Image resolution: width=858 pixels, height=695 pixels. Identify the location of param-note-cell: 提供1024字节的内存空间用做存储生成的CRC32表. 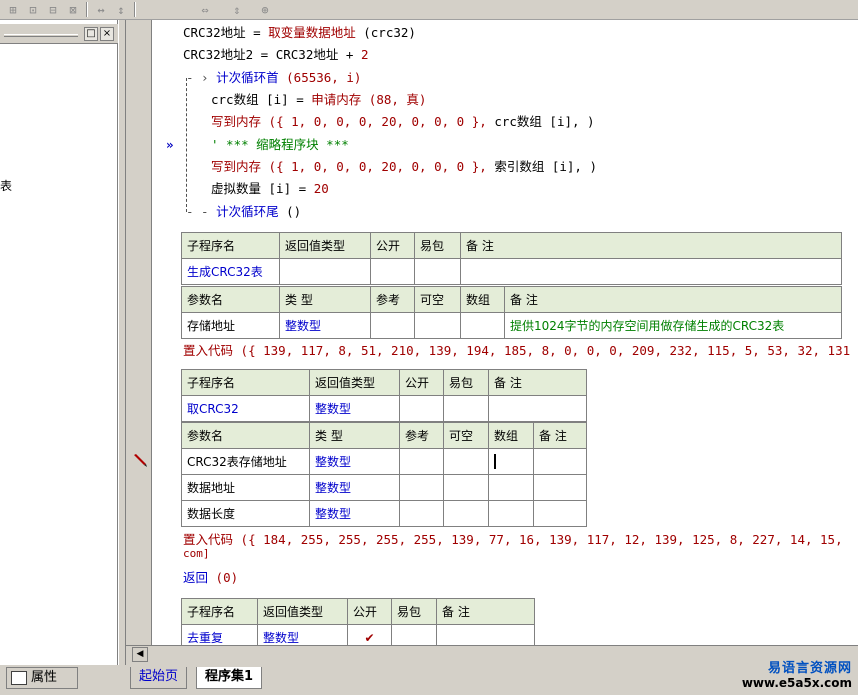
(673, 325).